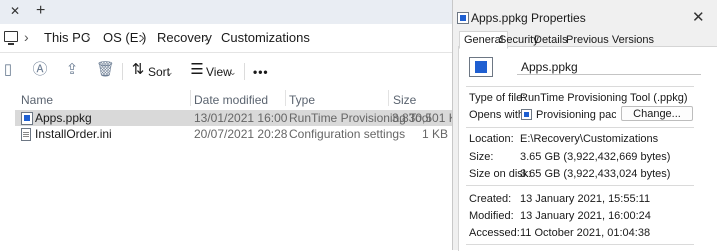 The width and height of the screenshot is (717, 251). Describe the element at coordinates (241, 118) in the screenshot. I see `file-date: 13/01/2021 16:00` at that location.